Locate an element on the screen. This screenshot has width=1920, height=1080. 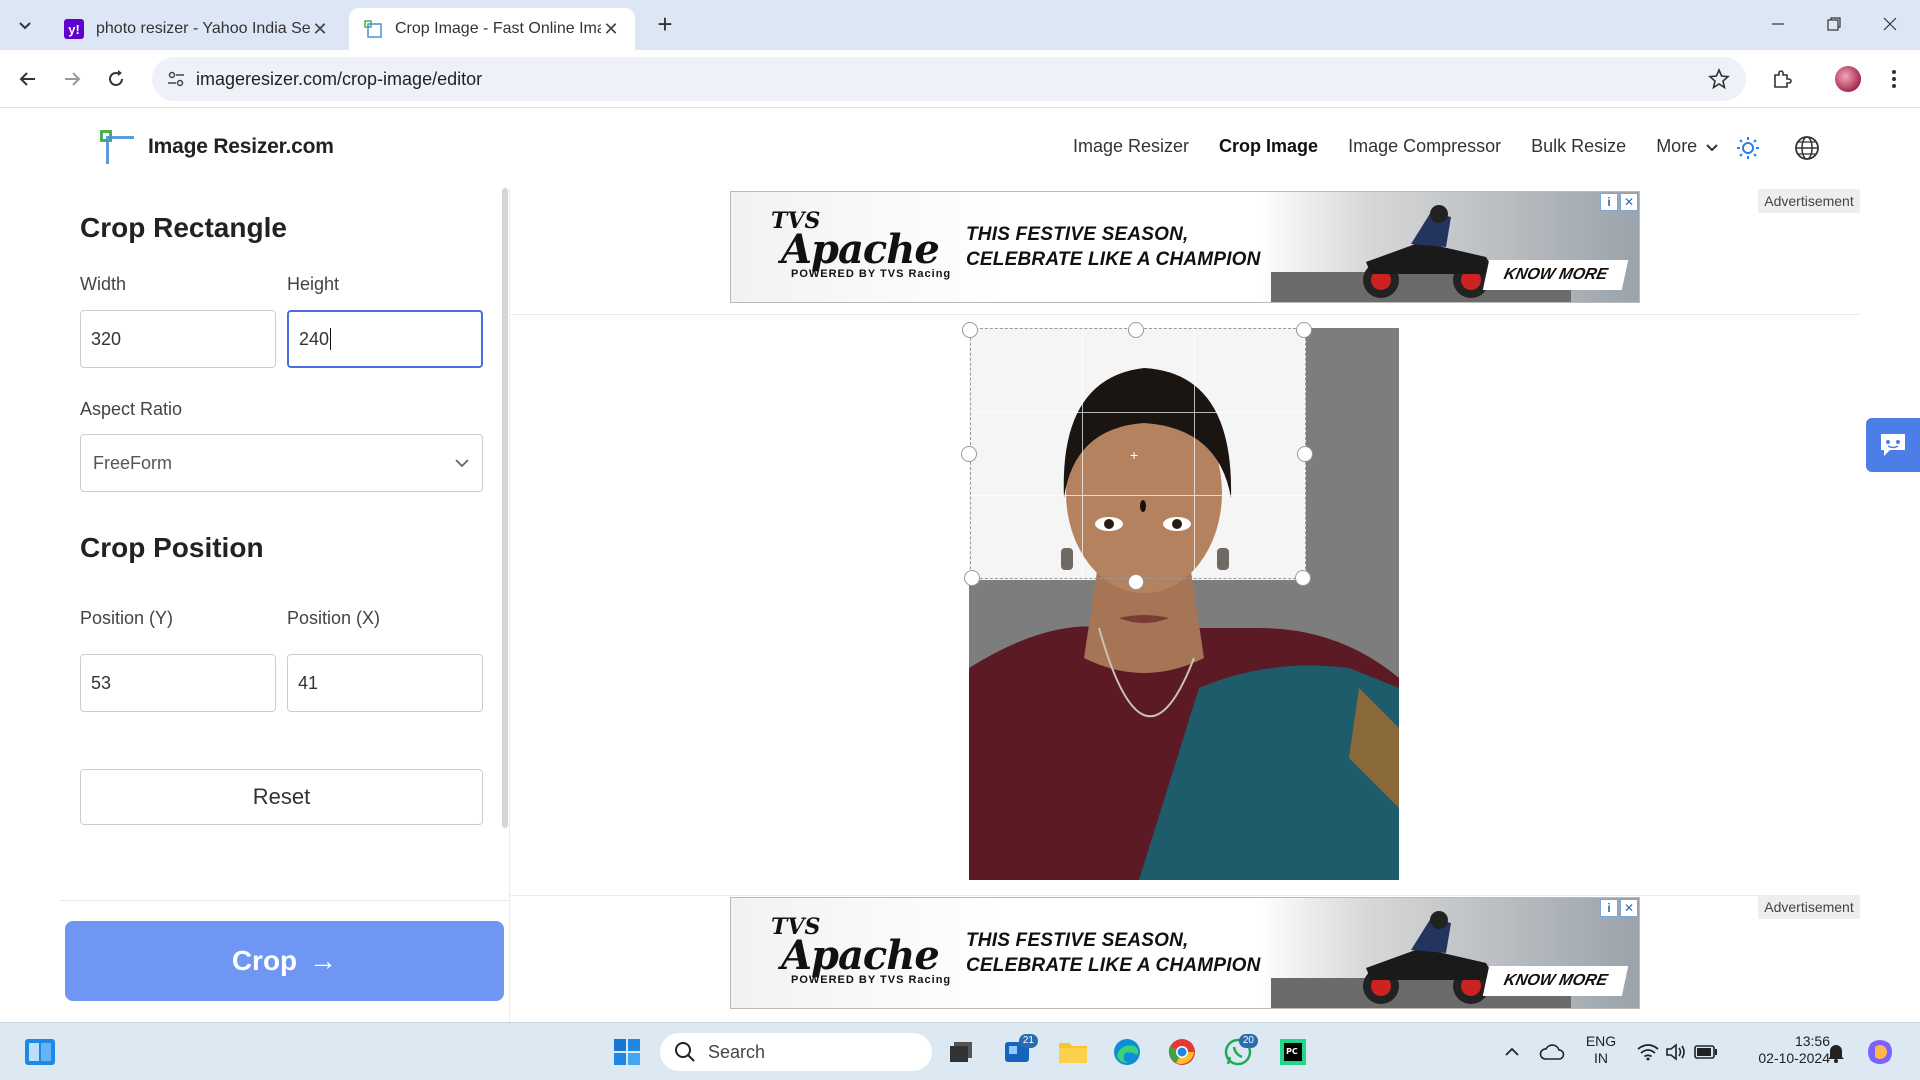
width-input: 320 is located at coordinates (178, 339).